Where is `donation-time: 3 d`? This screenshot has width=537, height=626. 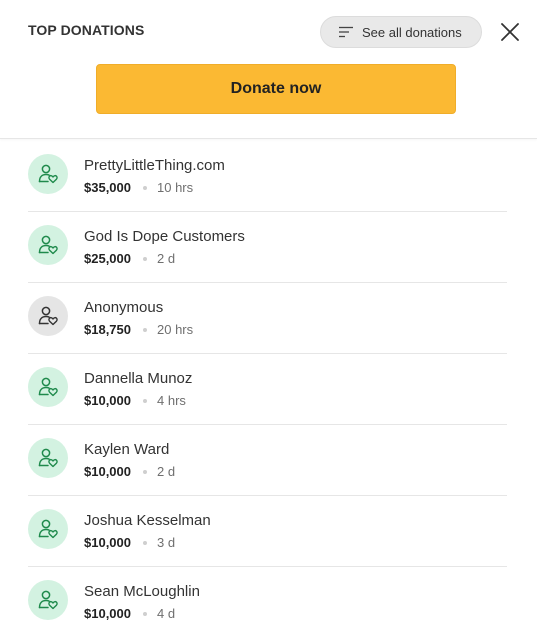 donation-time: 3 d is located at coordinates (166, 542).